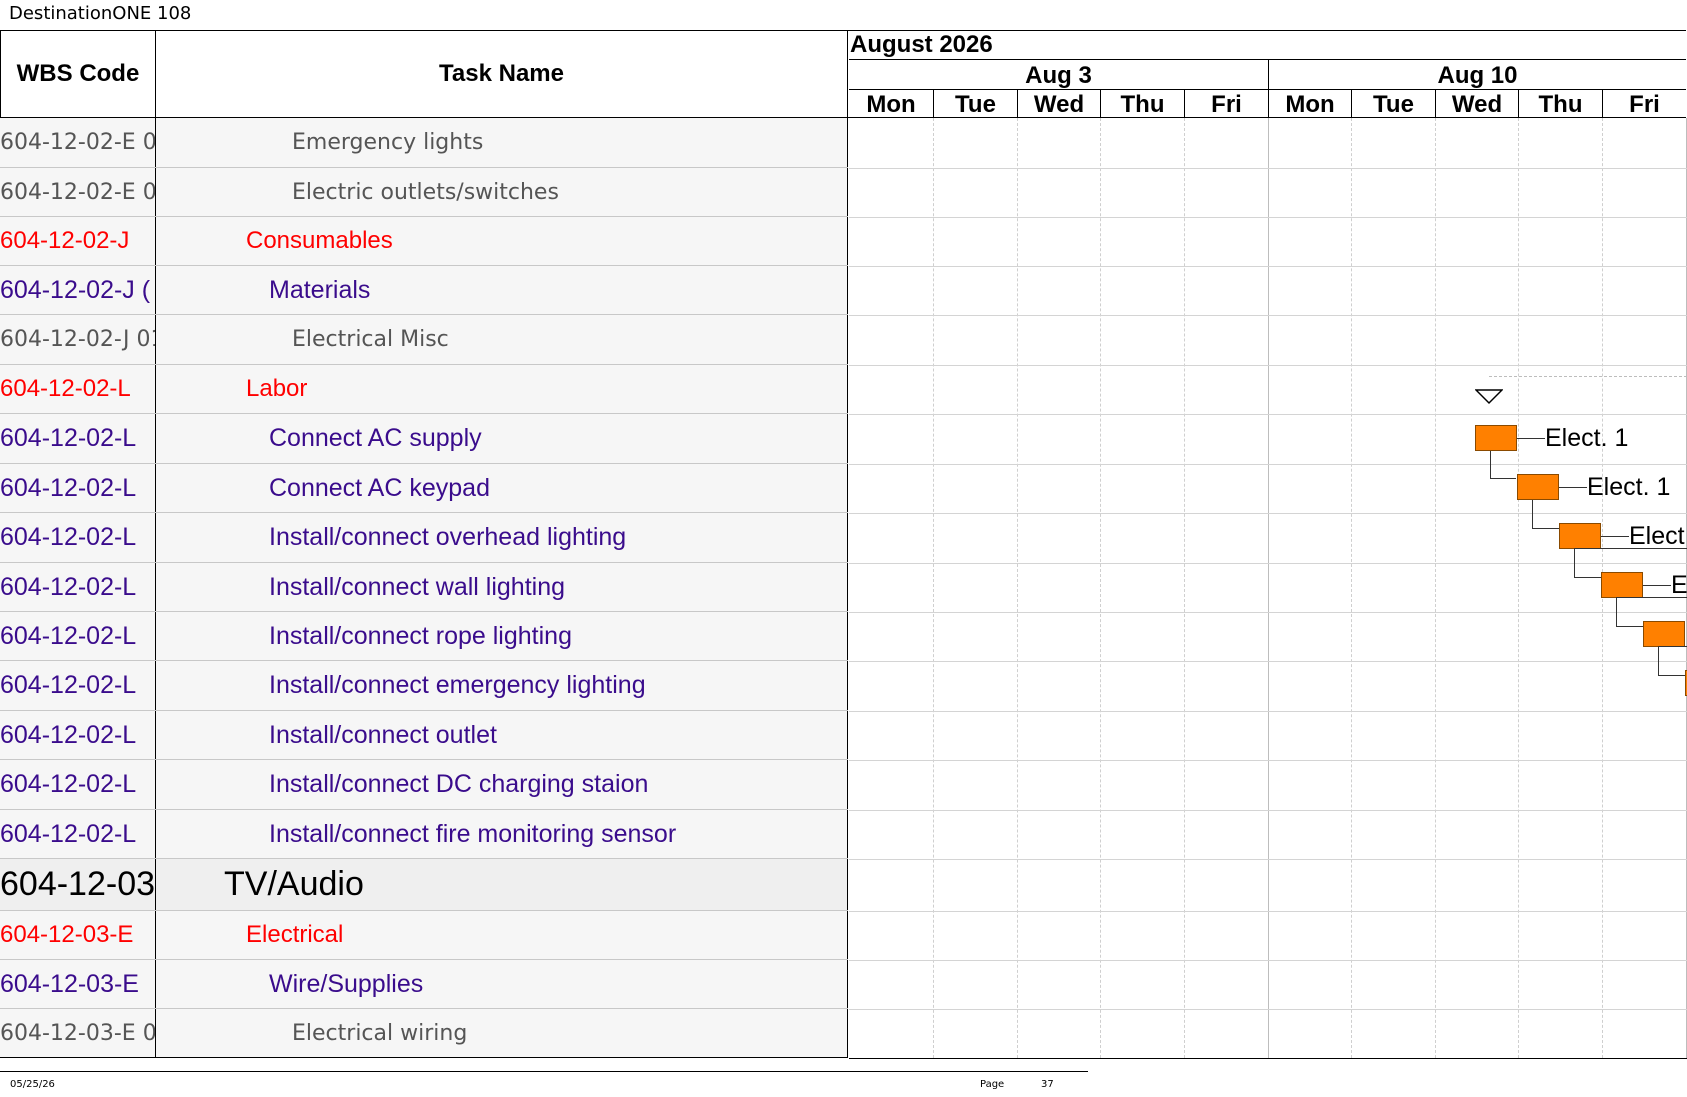 The width and height of the screenshot is (1687, 1097). I want to click on document-title: DestinationONE 108, so click(100, 13).